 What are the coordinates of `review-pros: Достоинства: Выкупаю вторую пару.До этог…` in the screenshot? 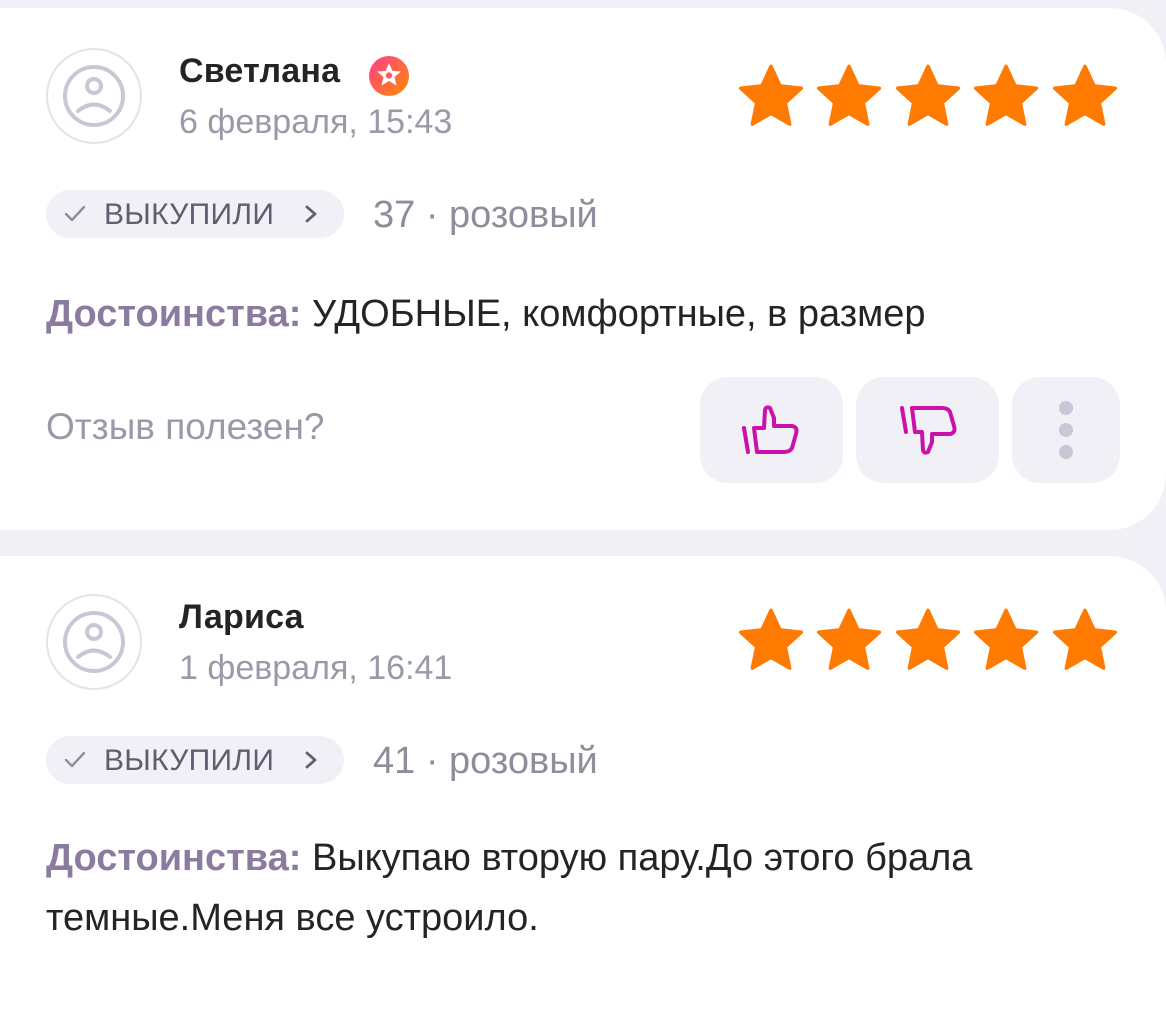 It's located at (546, 888).